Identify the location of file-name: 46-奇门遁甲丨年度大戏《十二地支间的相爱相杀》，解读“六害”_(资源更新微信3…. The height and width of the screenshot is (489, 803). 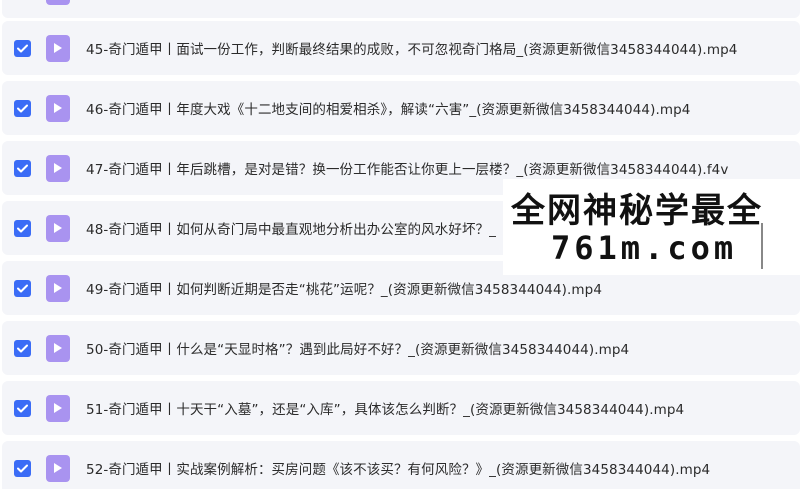
(388, 108).